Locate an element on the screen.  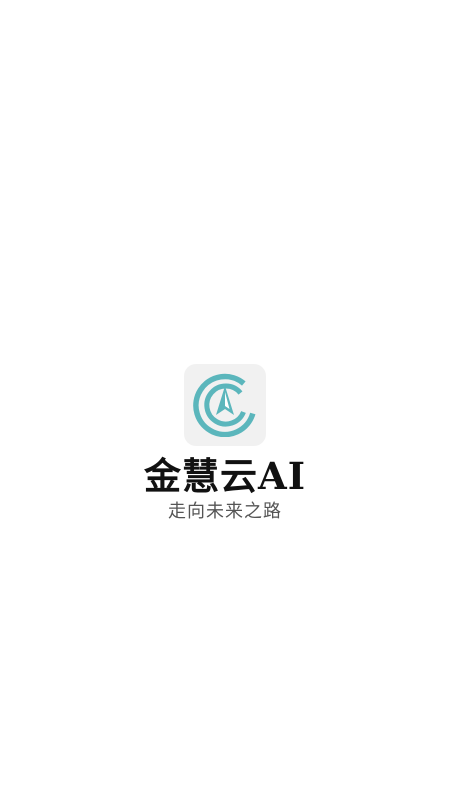
app-logo is located at coordinates (225, 405).